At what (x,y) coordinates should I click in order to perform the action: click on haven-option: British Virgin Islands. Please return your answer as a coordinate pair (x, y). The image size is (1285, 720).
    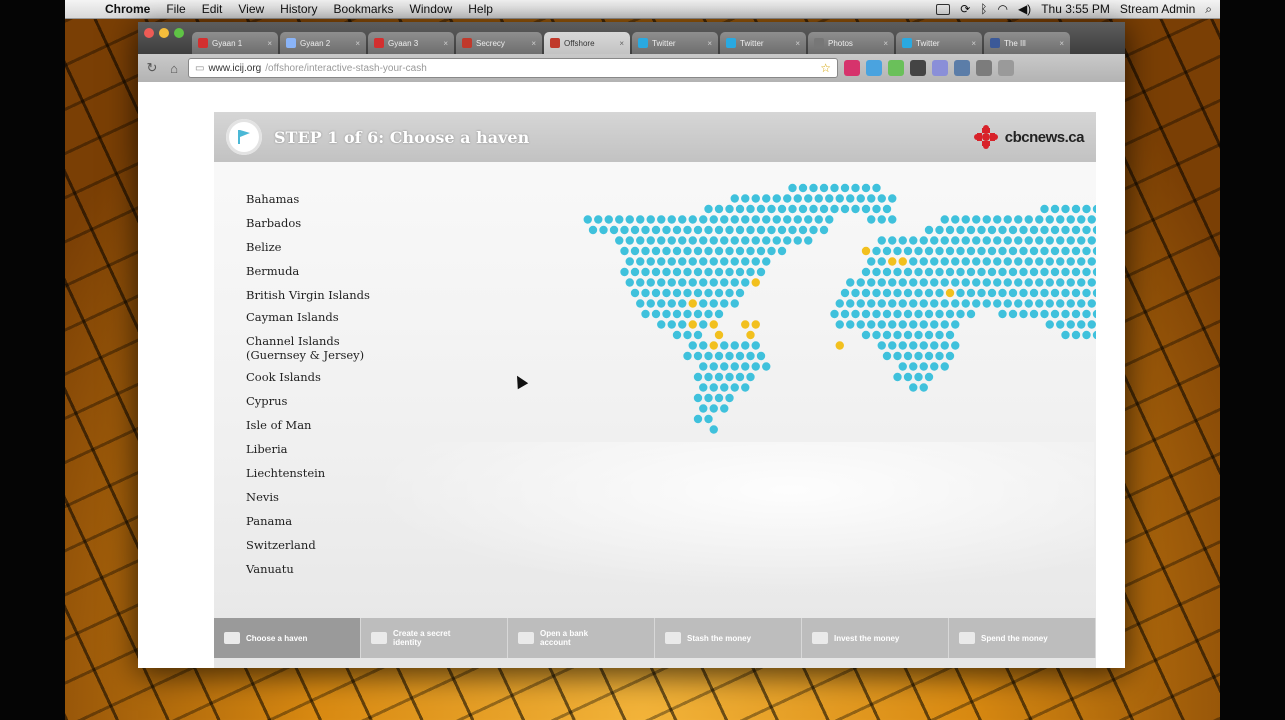
    Looking at the image, I should click on (316, 295).